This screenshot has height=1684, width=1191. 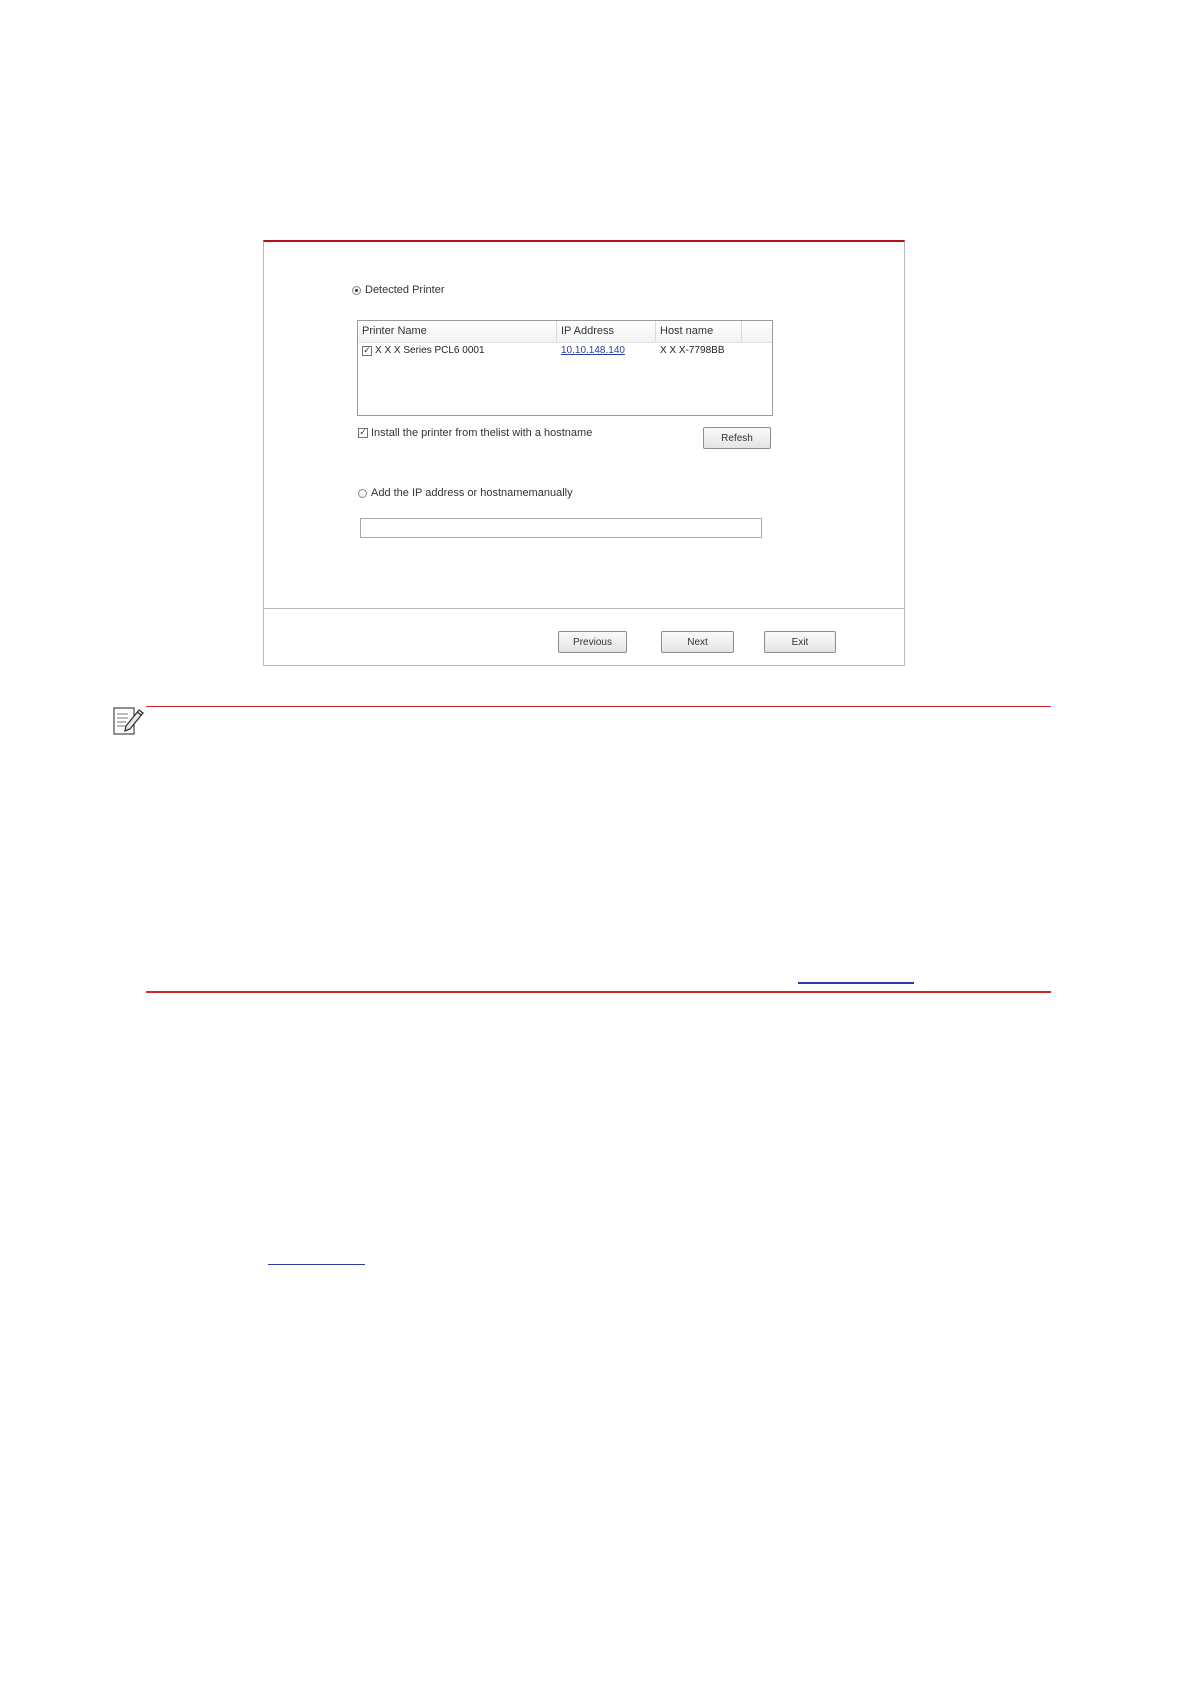 I want to click on printer-name-cell: ✓ X X X Series PCL6 0001, so click(x=457, y=351).